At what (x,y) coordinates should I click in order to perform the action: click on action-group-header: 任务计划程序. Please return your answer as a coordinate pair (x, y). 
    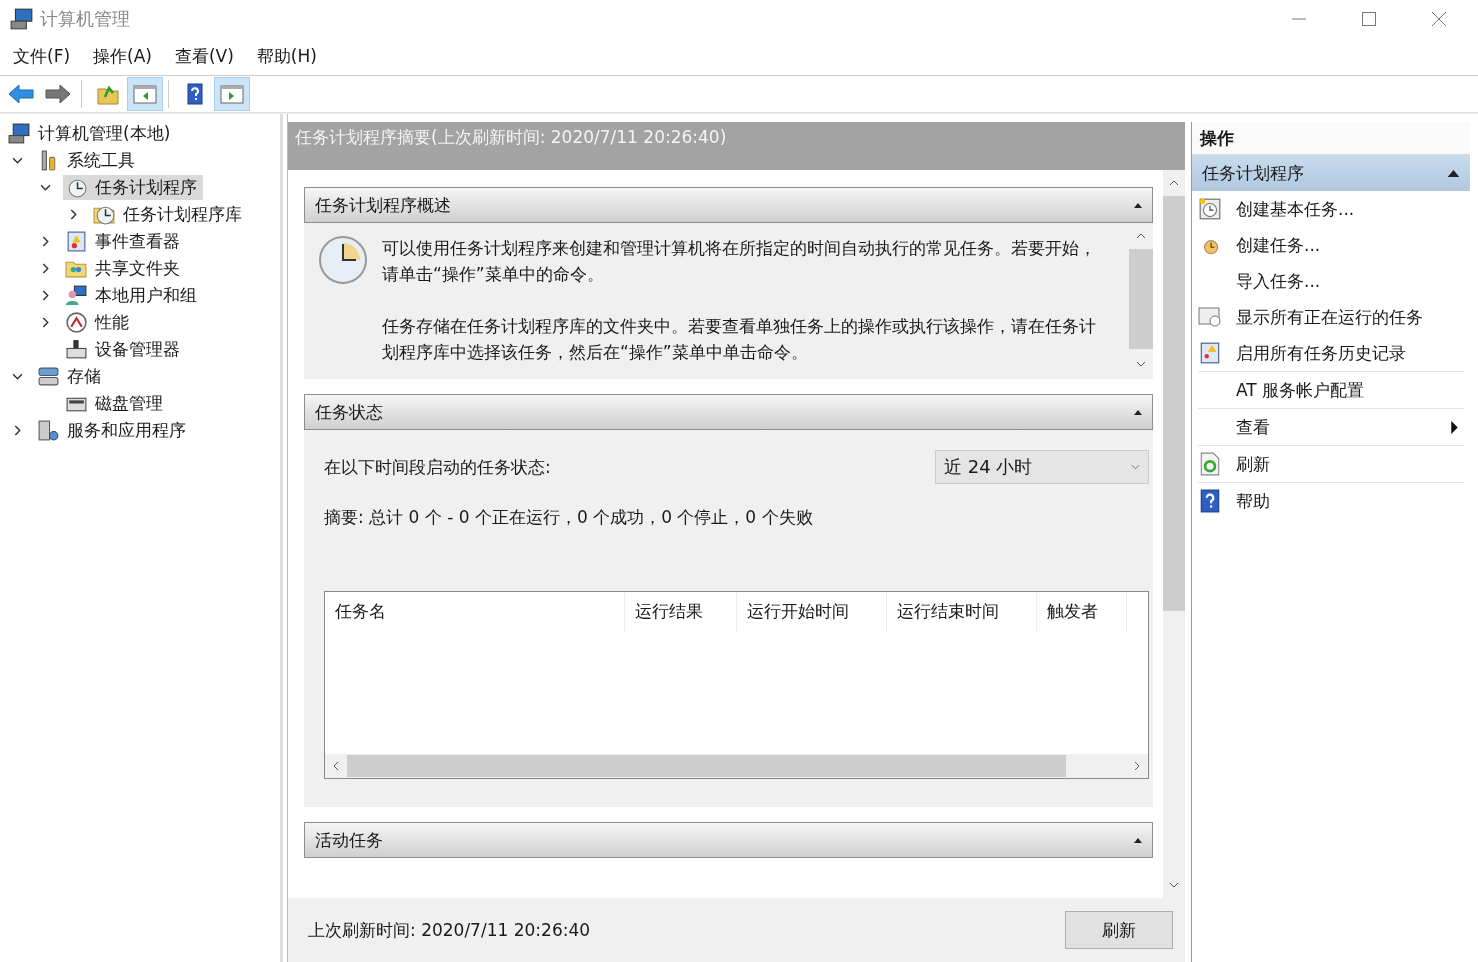
    Looking at the image, I should click on (1331, 173).